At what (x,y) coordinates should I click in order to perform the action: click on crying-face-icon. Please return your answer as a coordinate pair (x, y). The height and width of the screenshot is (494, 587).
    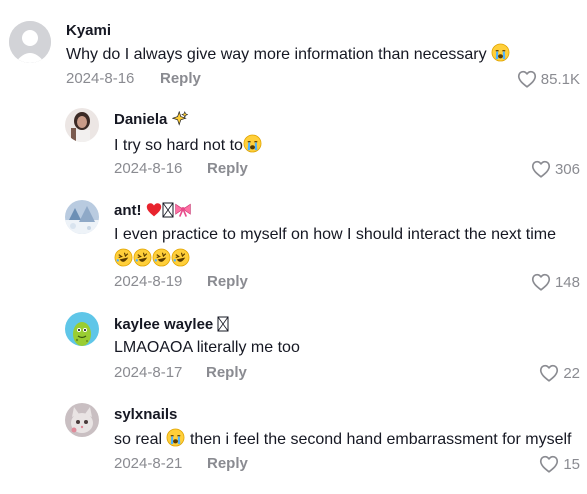
    Looking at the image, I should click on (175, 437).